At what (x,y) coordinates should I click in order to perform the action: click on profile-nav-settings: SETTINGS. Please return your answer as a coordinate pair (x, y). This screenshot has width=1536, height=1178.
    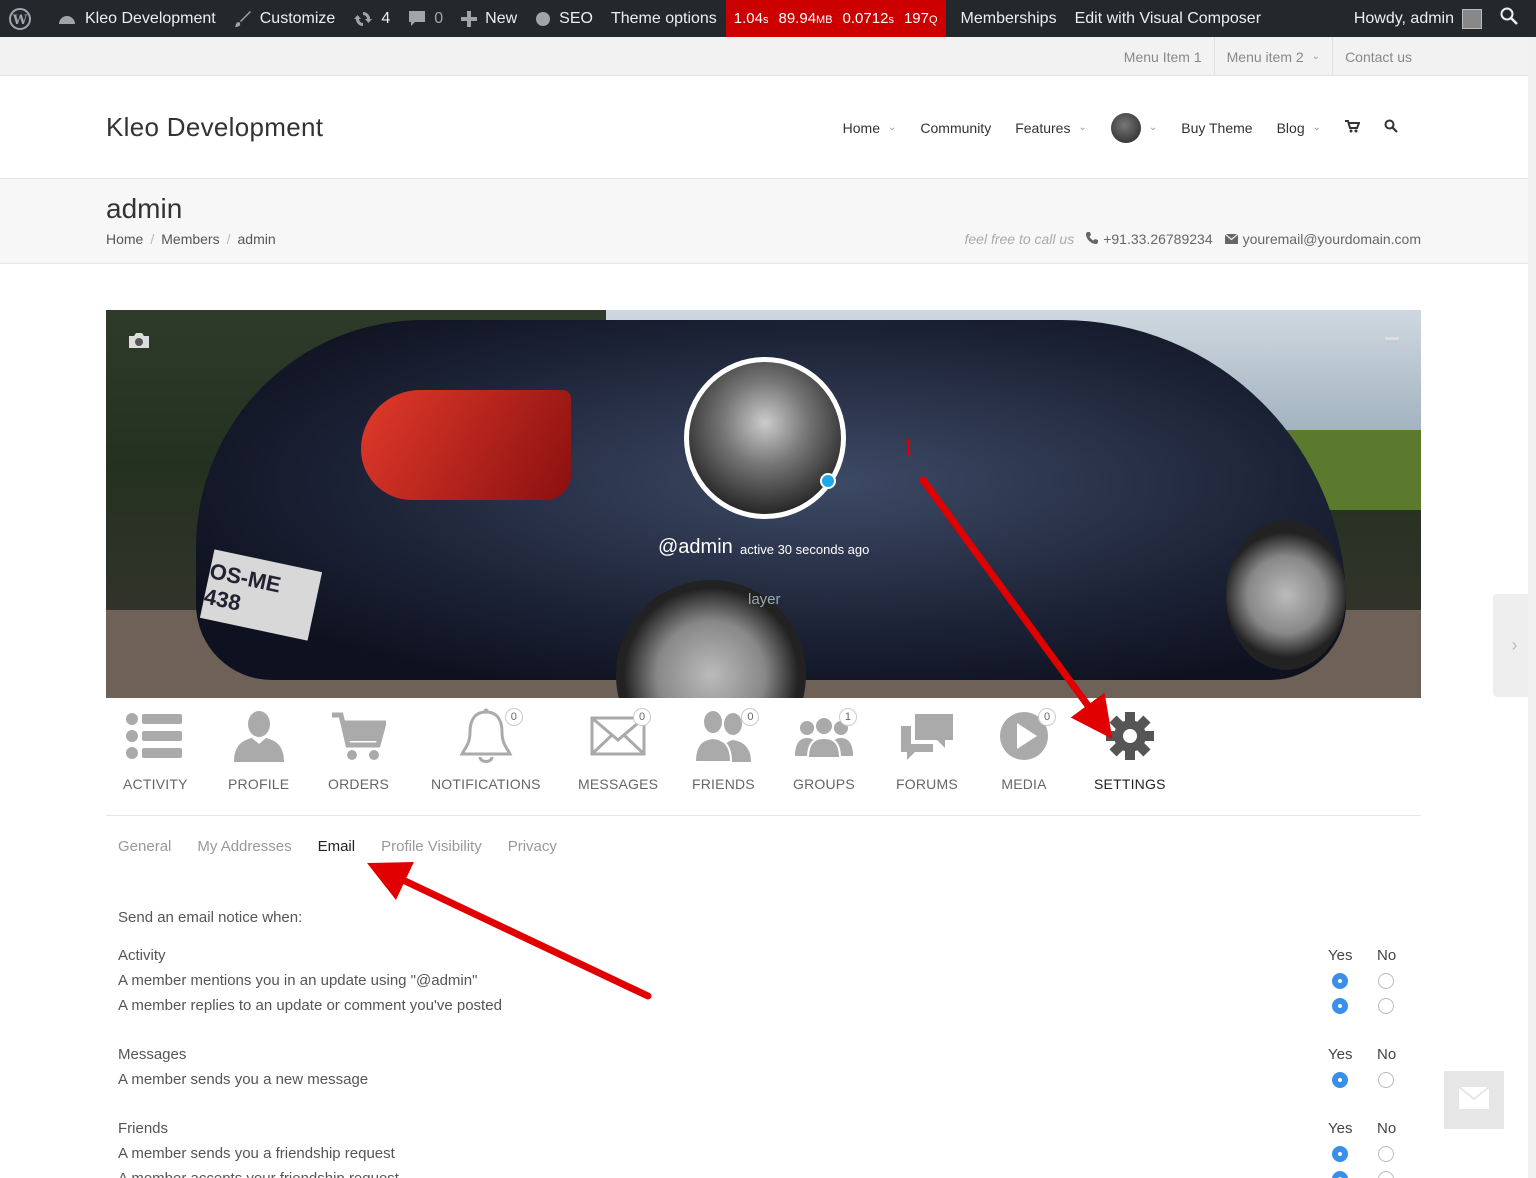
    Looking at the image, I should click on (1130, 749).